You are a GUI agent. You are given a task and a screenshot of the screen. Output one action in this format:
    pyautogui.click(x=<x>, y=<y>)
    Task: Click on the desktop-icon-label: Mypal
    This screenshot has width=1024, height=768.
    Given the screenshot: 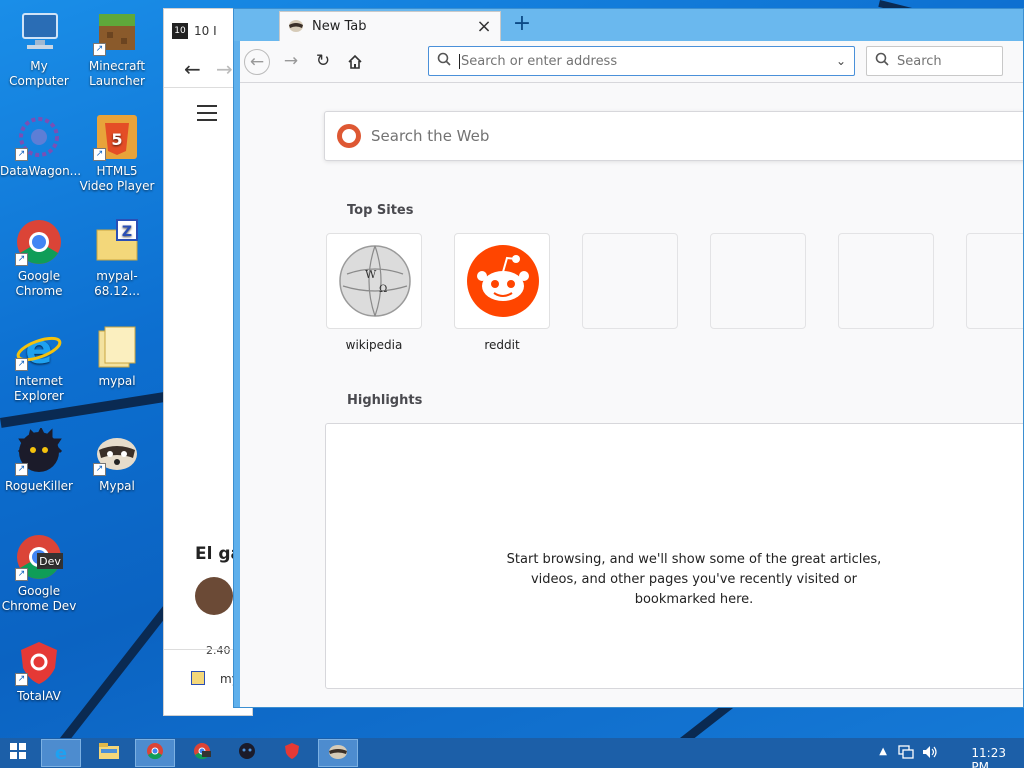 What is the action you would take?
    pyautogui.click(x=117, y=486)
    